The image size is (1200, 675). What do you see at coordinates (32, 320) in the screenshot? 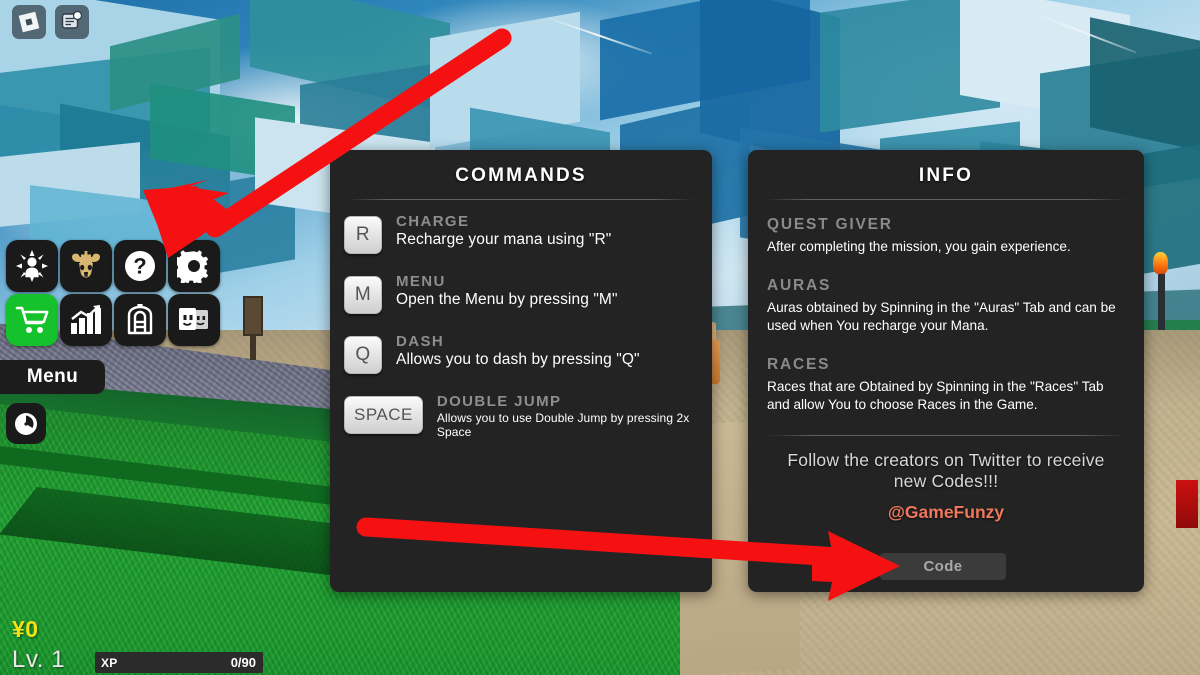
I see `shop-icon` at bounding box center [32, 320].